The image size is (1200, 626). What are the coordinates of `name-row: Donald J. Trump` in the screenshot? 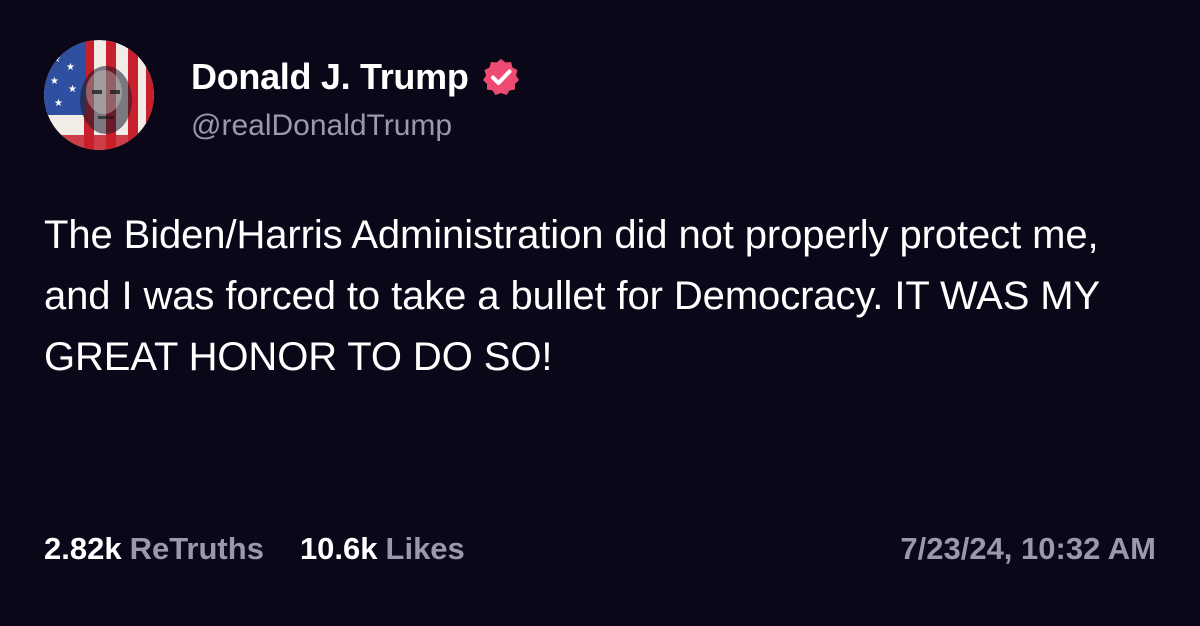 It's located at (356, 77).